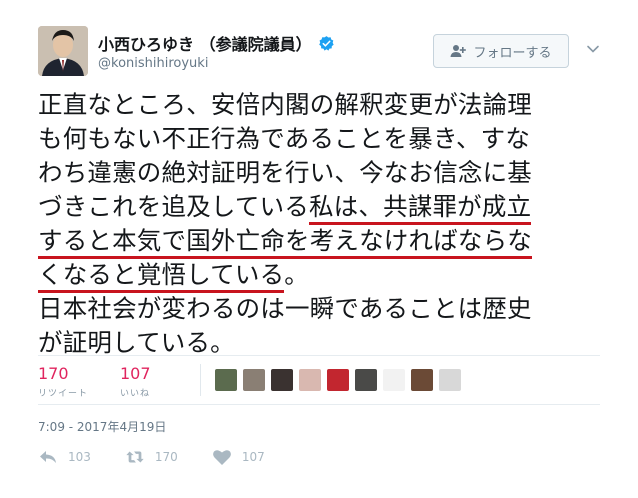 Image resolution: width=638 pixels, height=498 pixels. Describe the element at coordinates (458, 51) in the screenshot. I see `add-user-icon` at that location.